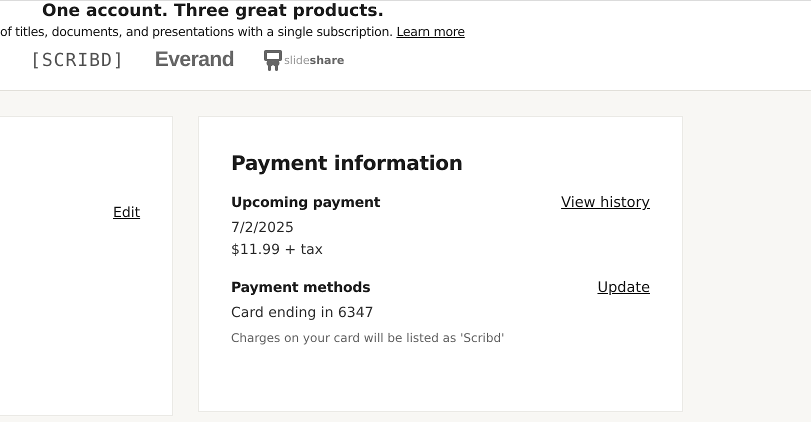 Image resolution: width=811 pixels, height=422 pixels. What do you see at coordinates (213, 11) in the screenshot?
I see `banner-heading: One account. Three great products.` at bounding box center [213, 11].